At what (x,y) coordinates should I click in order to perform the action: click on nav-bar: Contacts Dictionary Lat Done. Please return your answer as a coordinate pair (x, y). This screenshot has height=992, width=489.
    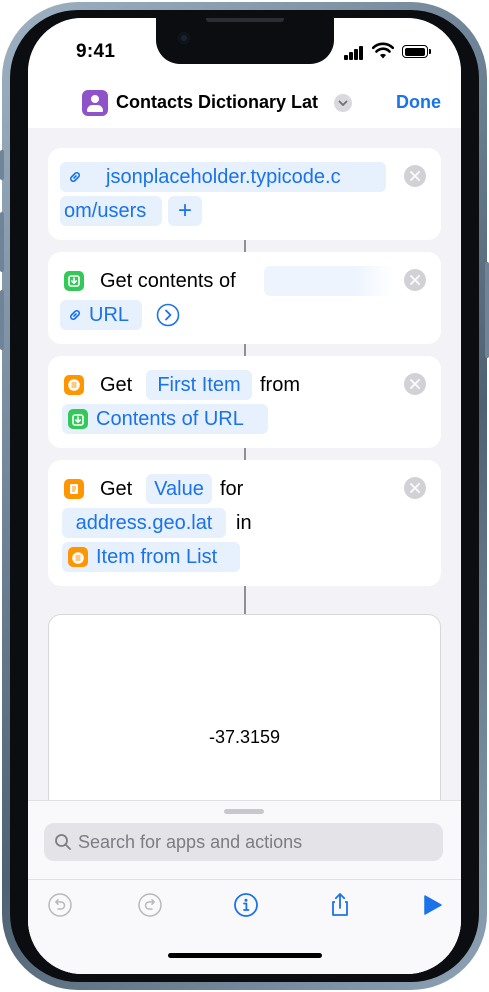
    Looking at the image, I should click on (244, 101).